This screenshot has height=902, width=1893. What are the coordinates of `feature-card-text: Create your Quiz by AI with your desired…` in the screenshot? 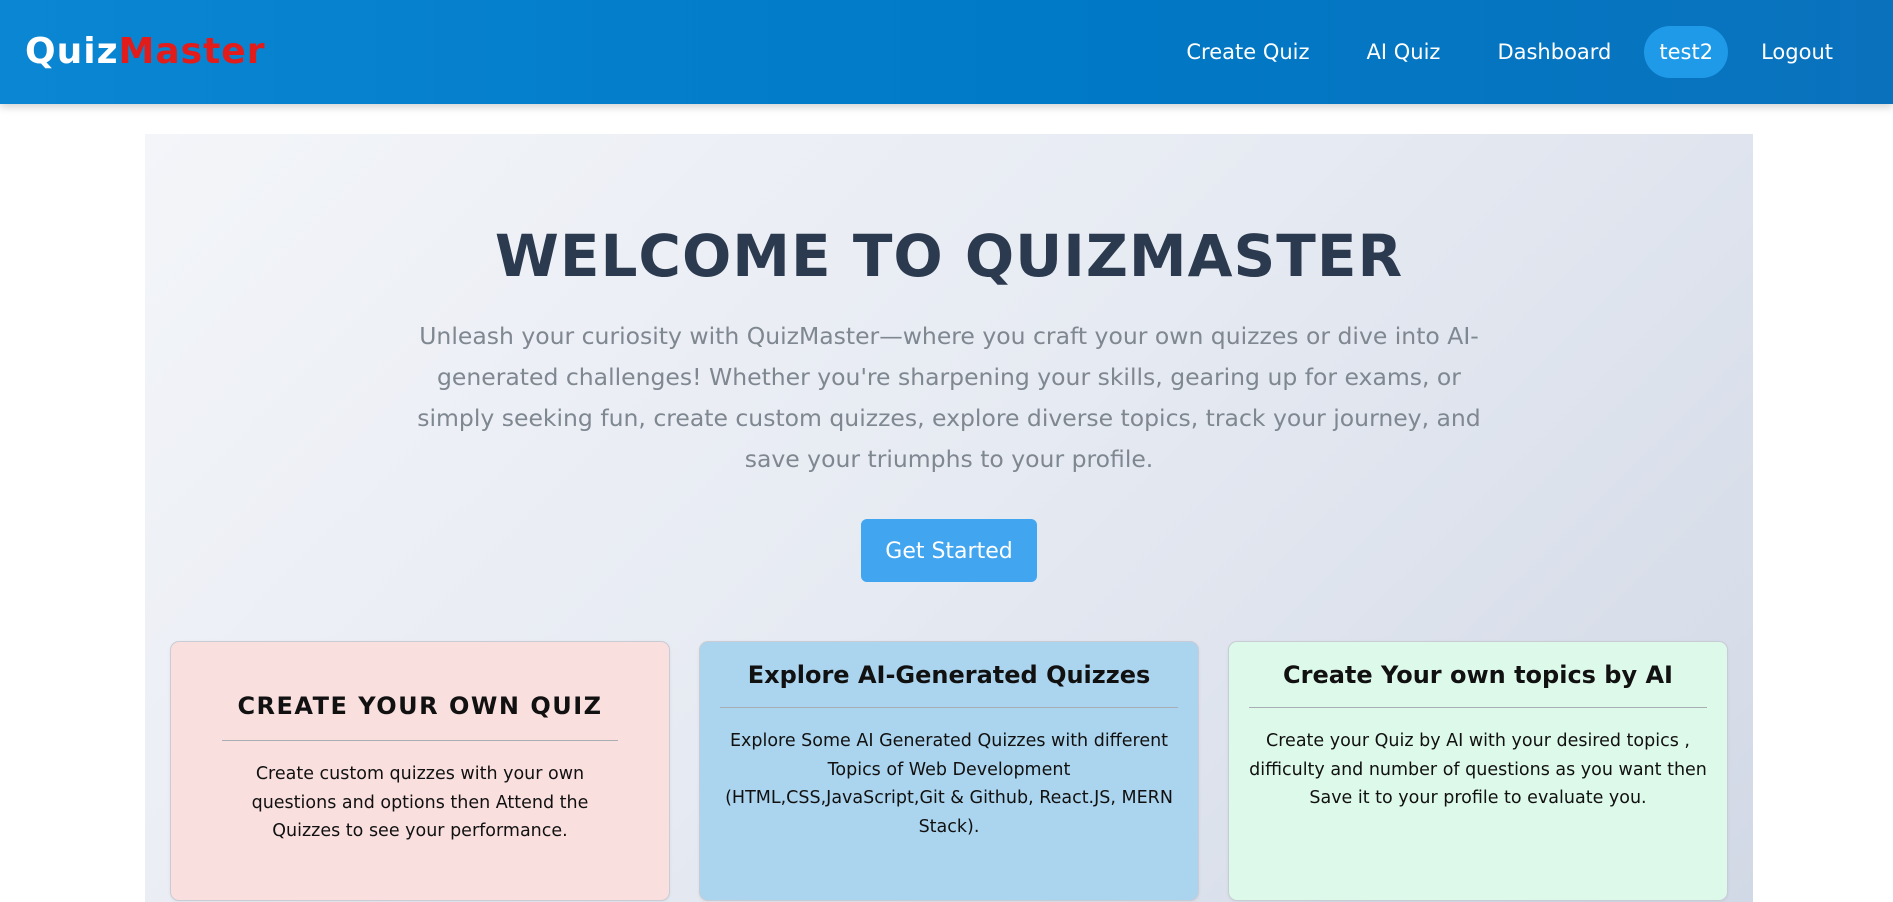 It's located at (1478, 769).